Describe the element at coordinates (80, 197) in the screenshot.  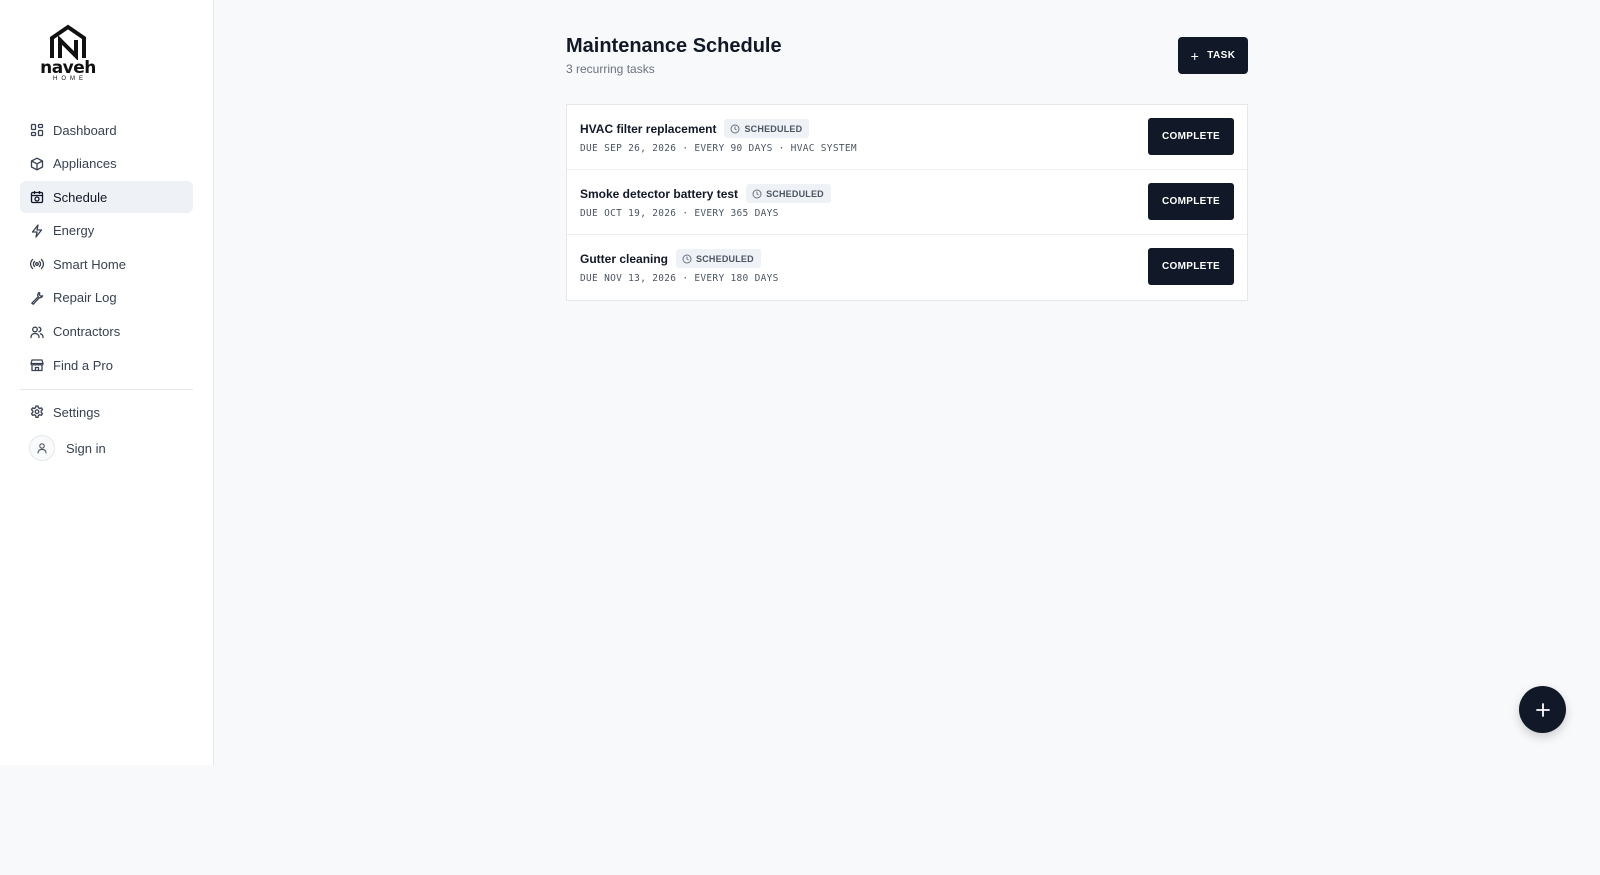
I see `sidebar-item-label: Schedule` at that location.